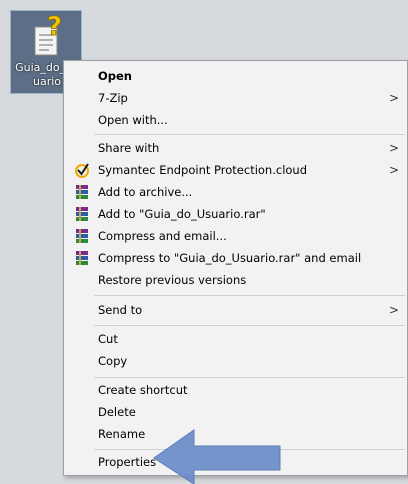 The width and height of the screenshot is (408, 484). I want to click on menu-item-label: Rename, so click(122, 434).